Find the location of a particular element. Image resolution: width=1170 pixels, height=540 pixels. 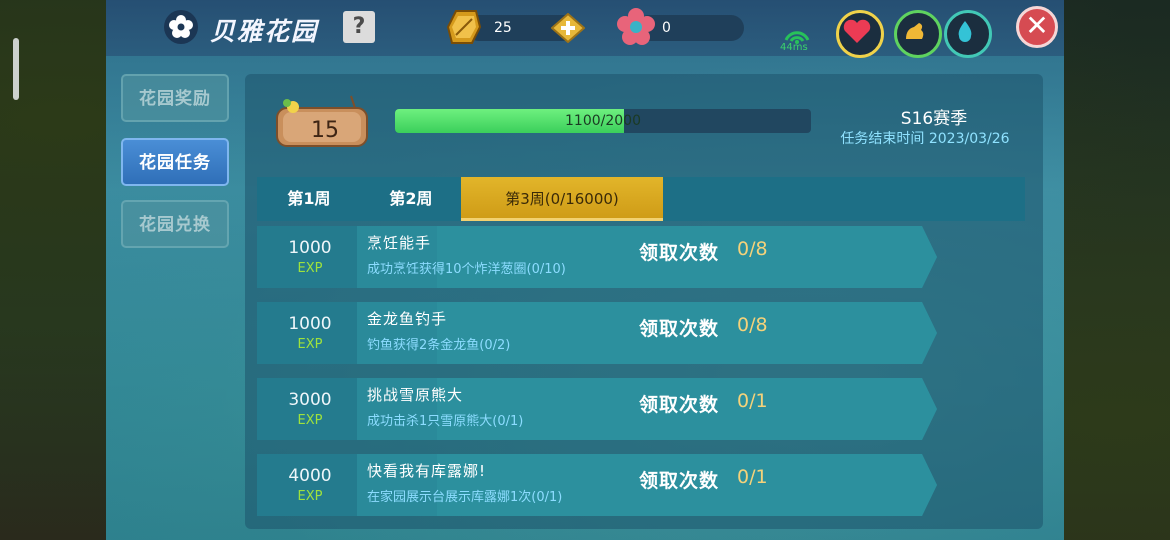

flower-currency: 0 is located at coordinates (680, 26).